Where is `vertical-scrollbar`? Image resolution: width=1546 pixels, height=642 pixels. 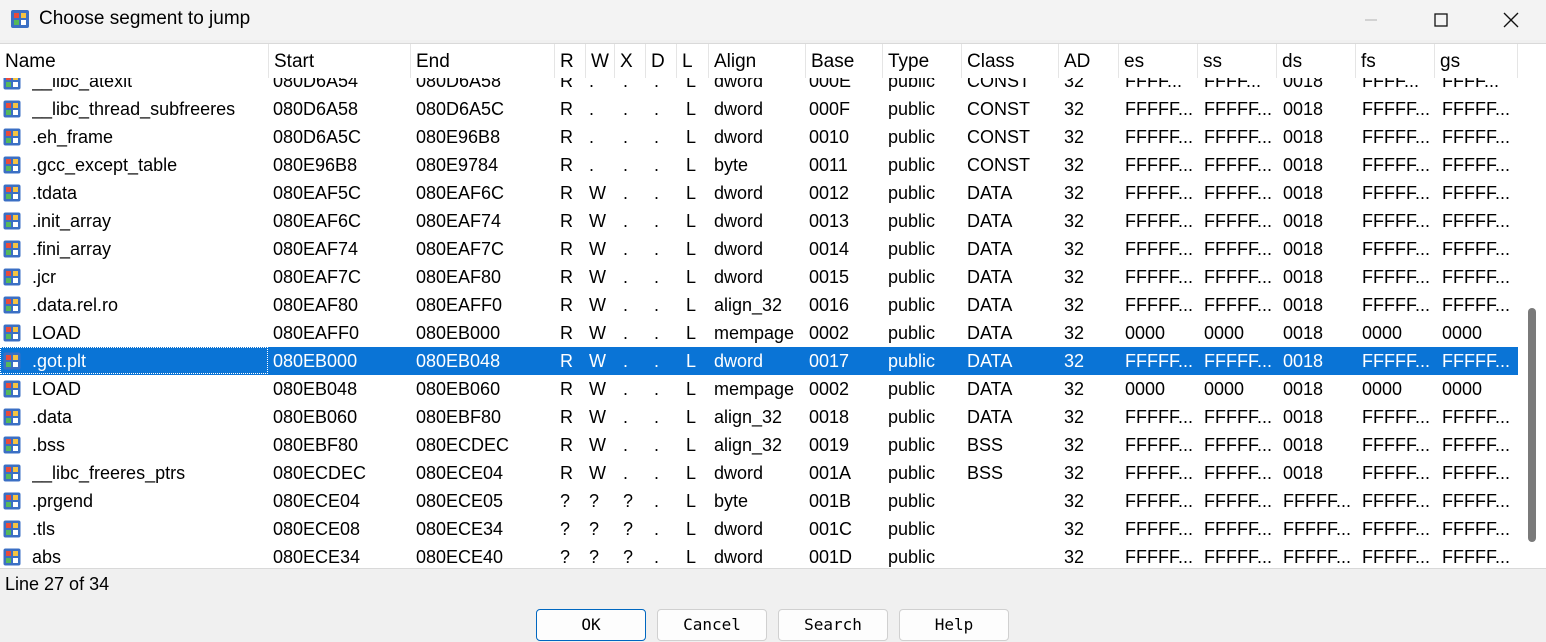
vertical-scrollbar is located at coordinates (1532, 306).